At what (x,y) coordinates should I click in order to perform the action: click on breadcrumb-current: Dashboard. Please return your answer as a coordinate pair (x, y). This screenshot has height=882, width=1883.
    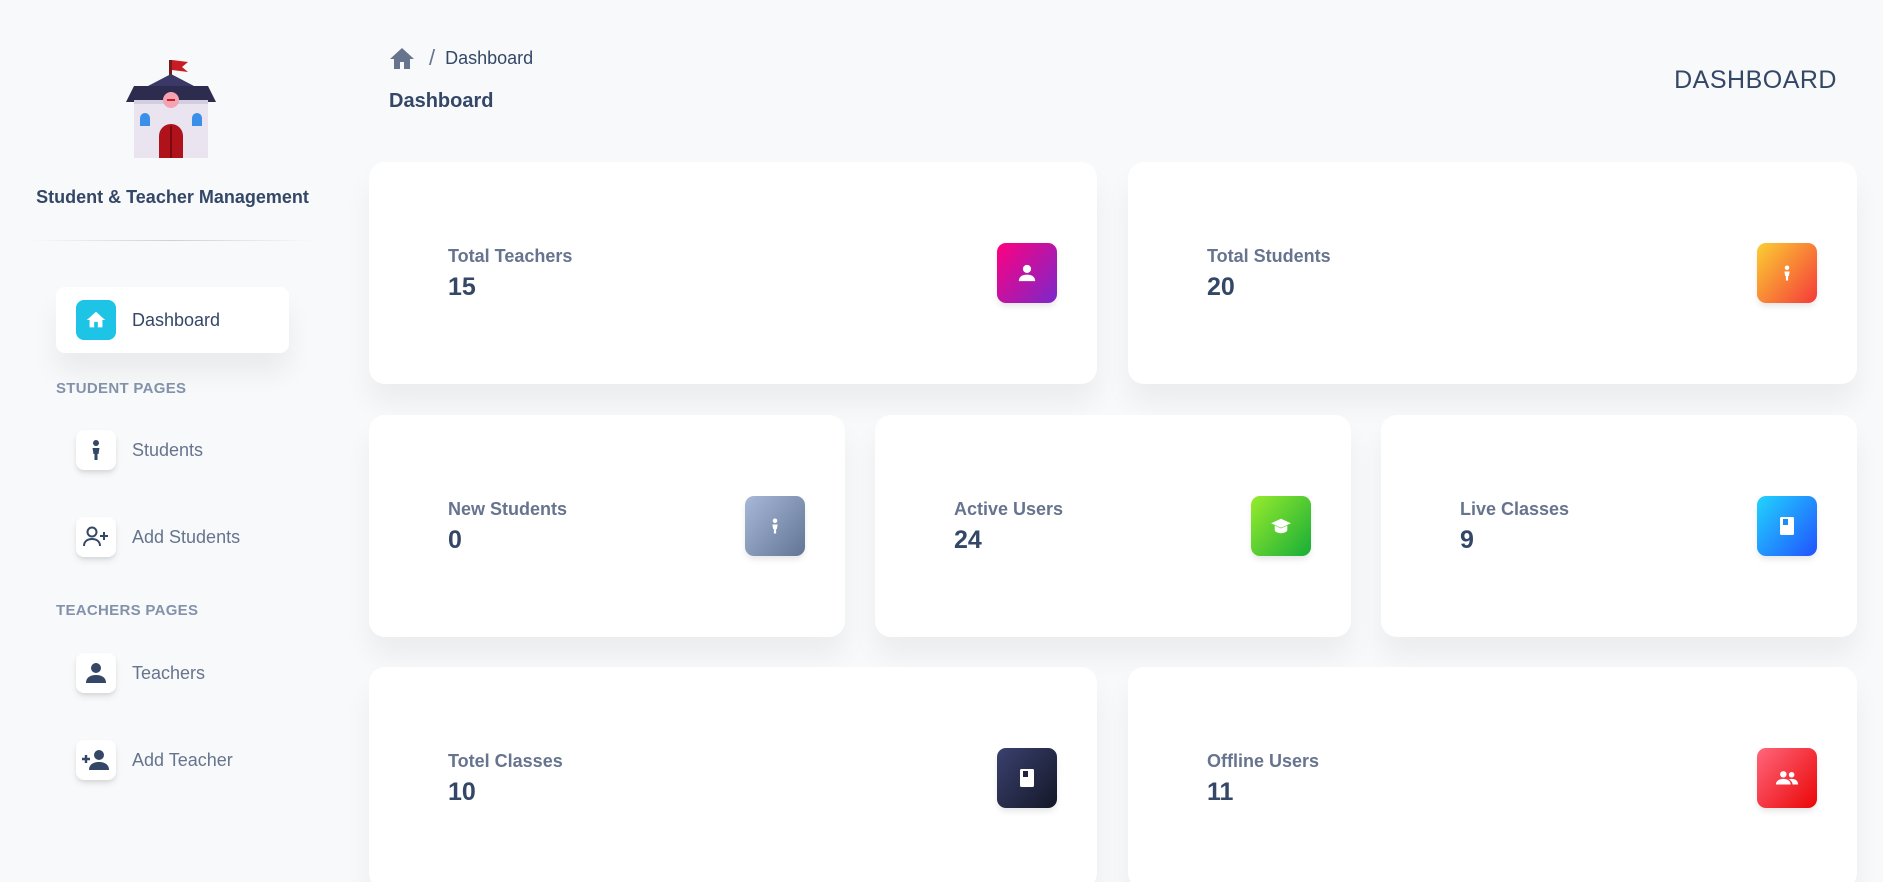
    Looking at the image, I should click on (489, 57).